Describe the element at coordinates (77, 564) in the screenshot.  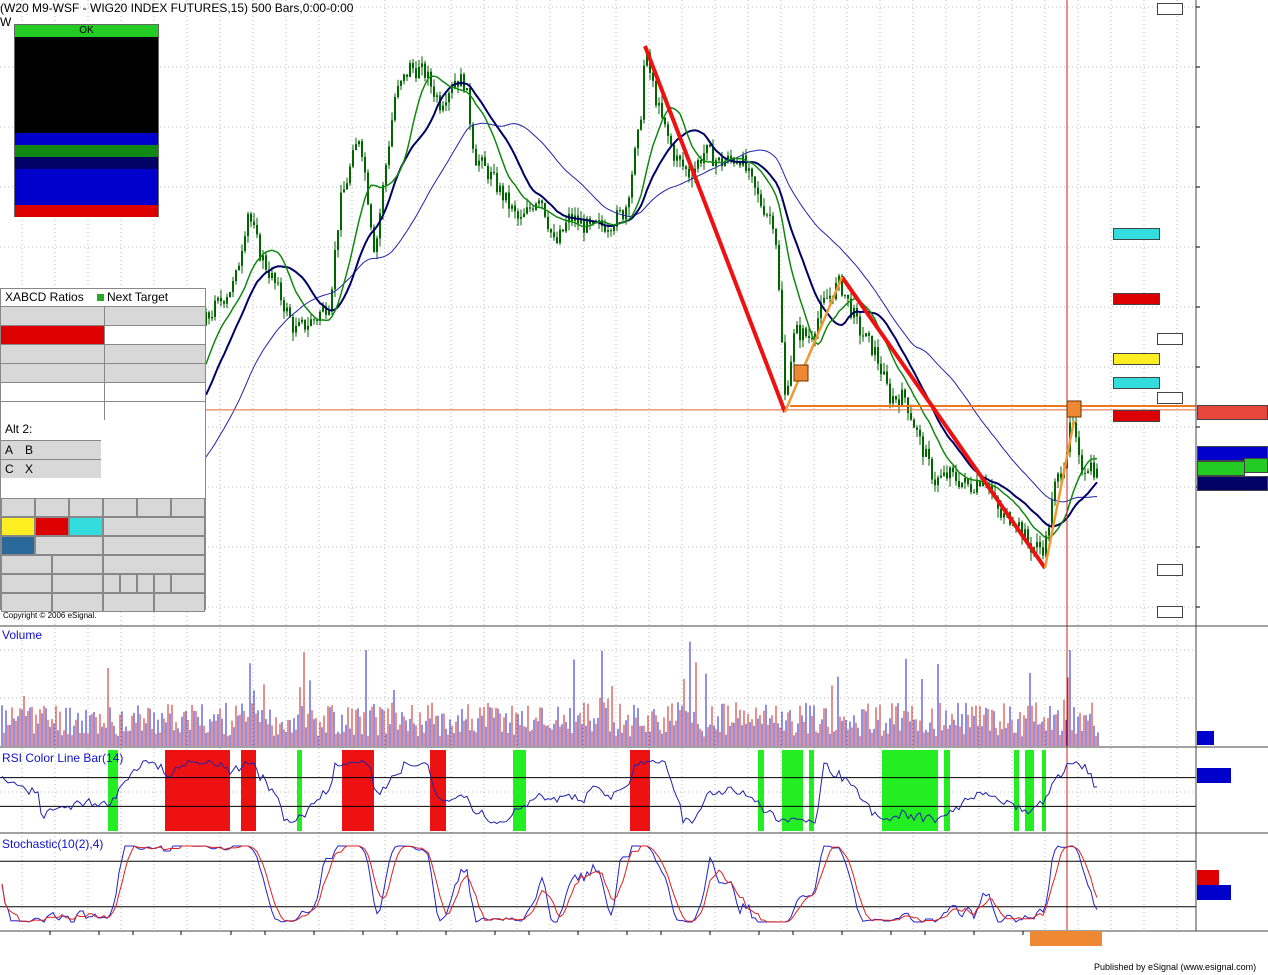
I see `rx-on-button` at that location.